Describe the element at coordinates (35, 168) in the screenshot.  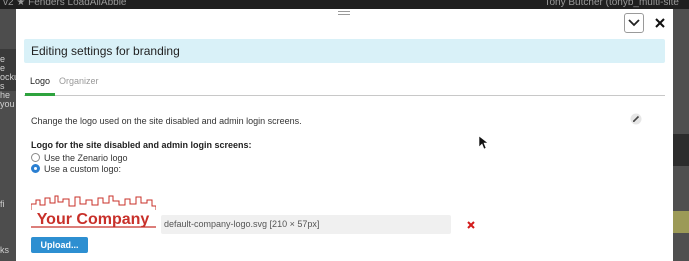
I see `radio-button-selected` at that location.